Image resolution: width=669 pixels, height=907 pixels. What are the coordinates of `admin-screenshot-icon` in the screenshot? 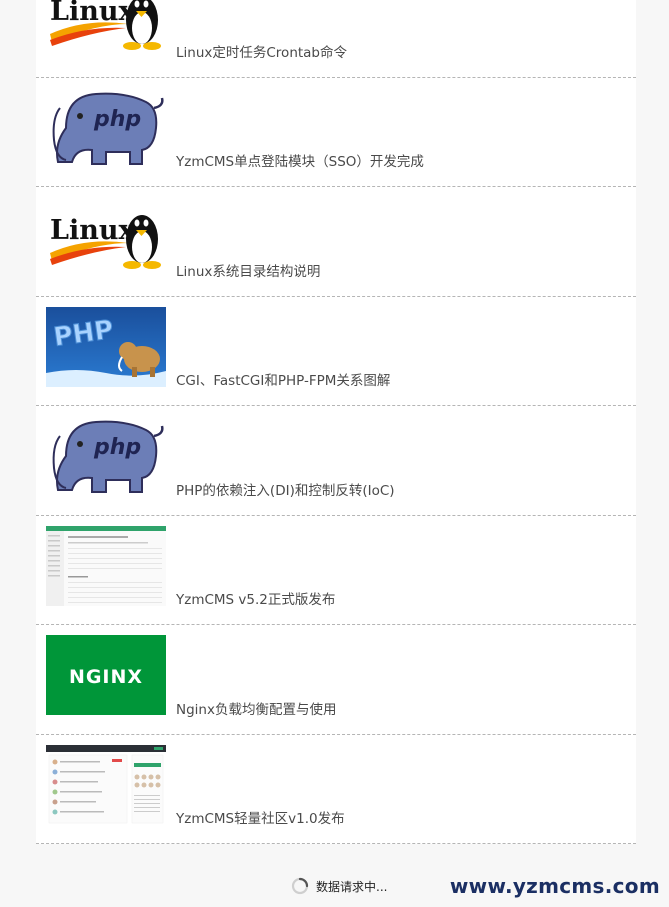 It's located at (106, 565).